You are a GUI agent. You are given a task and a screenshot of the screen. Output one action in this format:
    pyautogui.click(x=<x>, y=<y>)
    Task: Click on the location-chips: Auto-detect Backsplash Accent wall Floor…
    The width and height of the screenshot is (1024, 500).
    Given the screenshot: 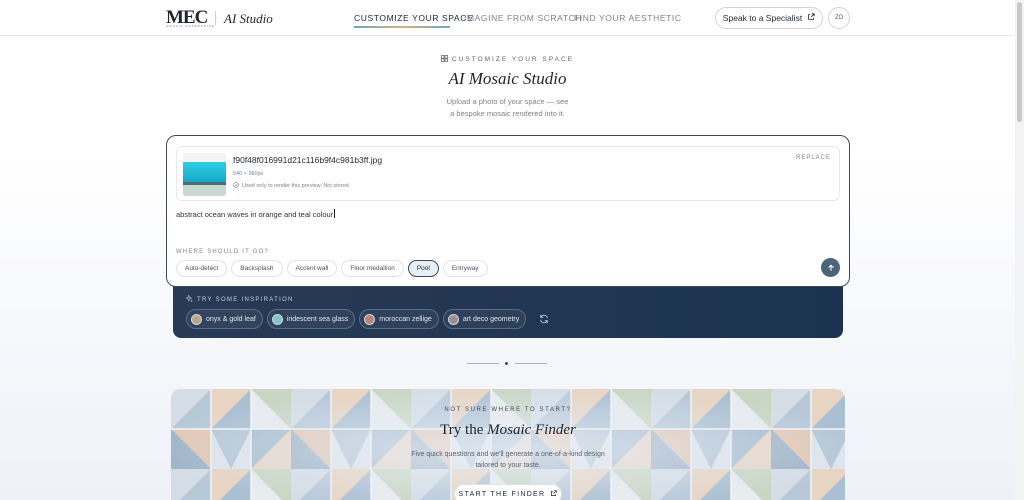 What is the action you would take?
    pyautogui.click(x=332, y=268)
    